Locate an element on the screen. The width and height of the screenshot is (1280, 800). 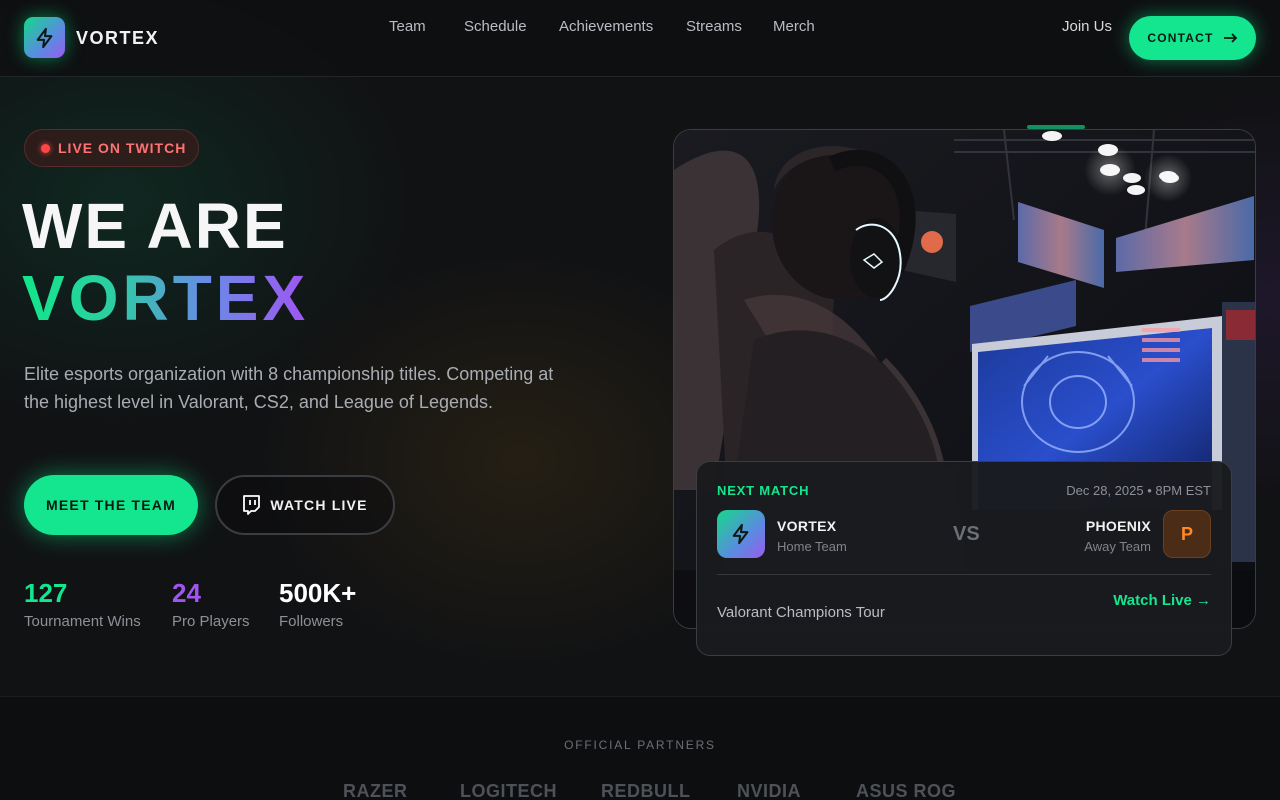
home-team-label: Home Team is located at coordinates (812, 546).